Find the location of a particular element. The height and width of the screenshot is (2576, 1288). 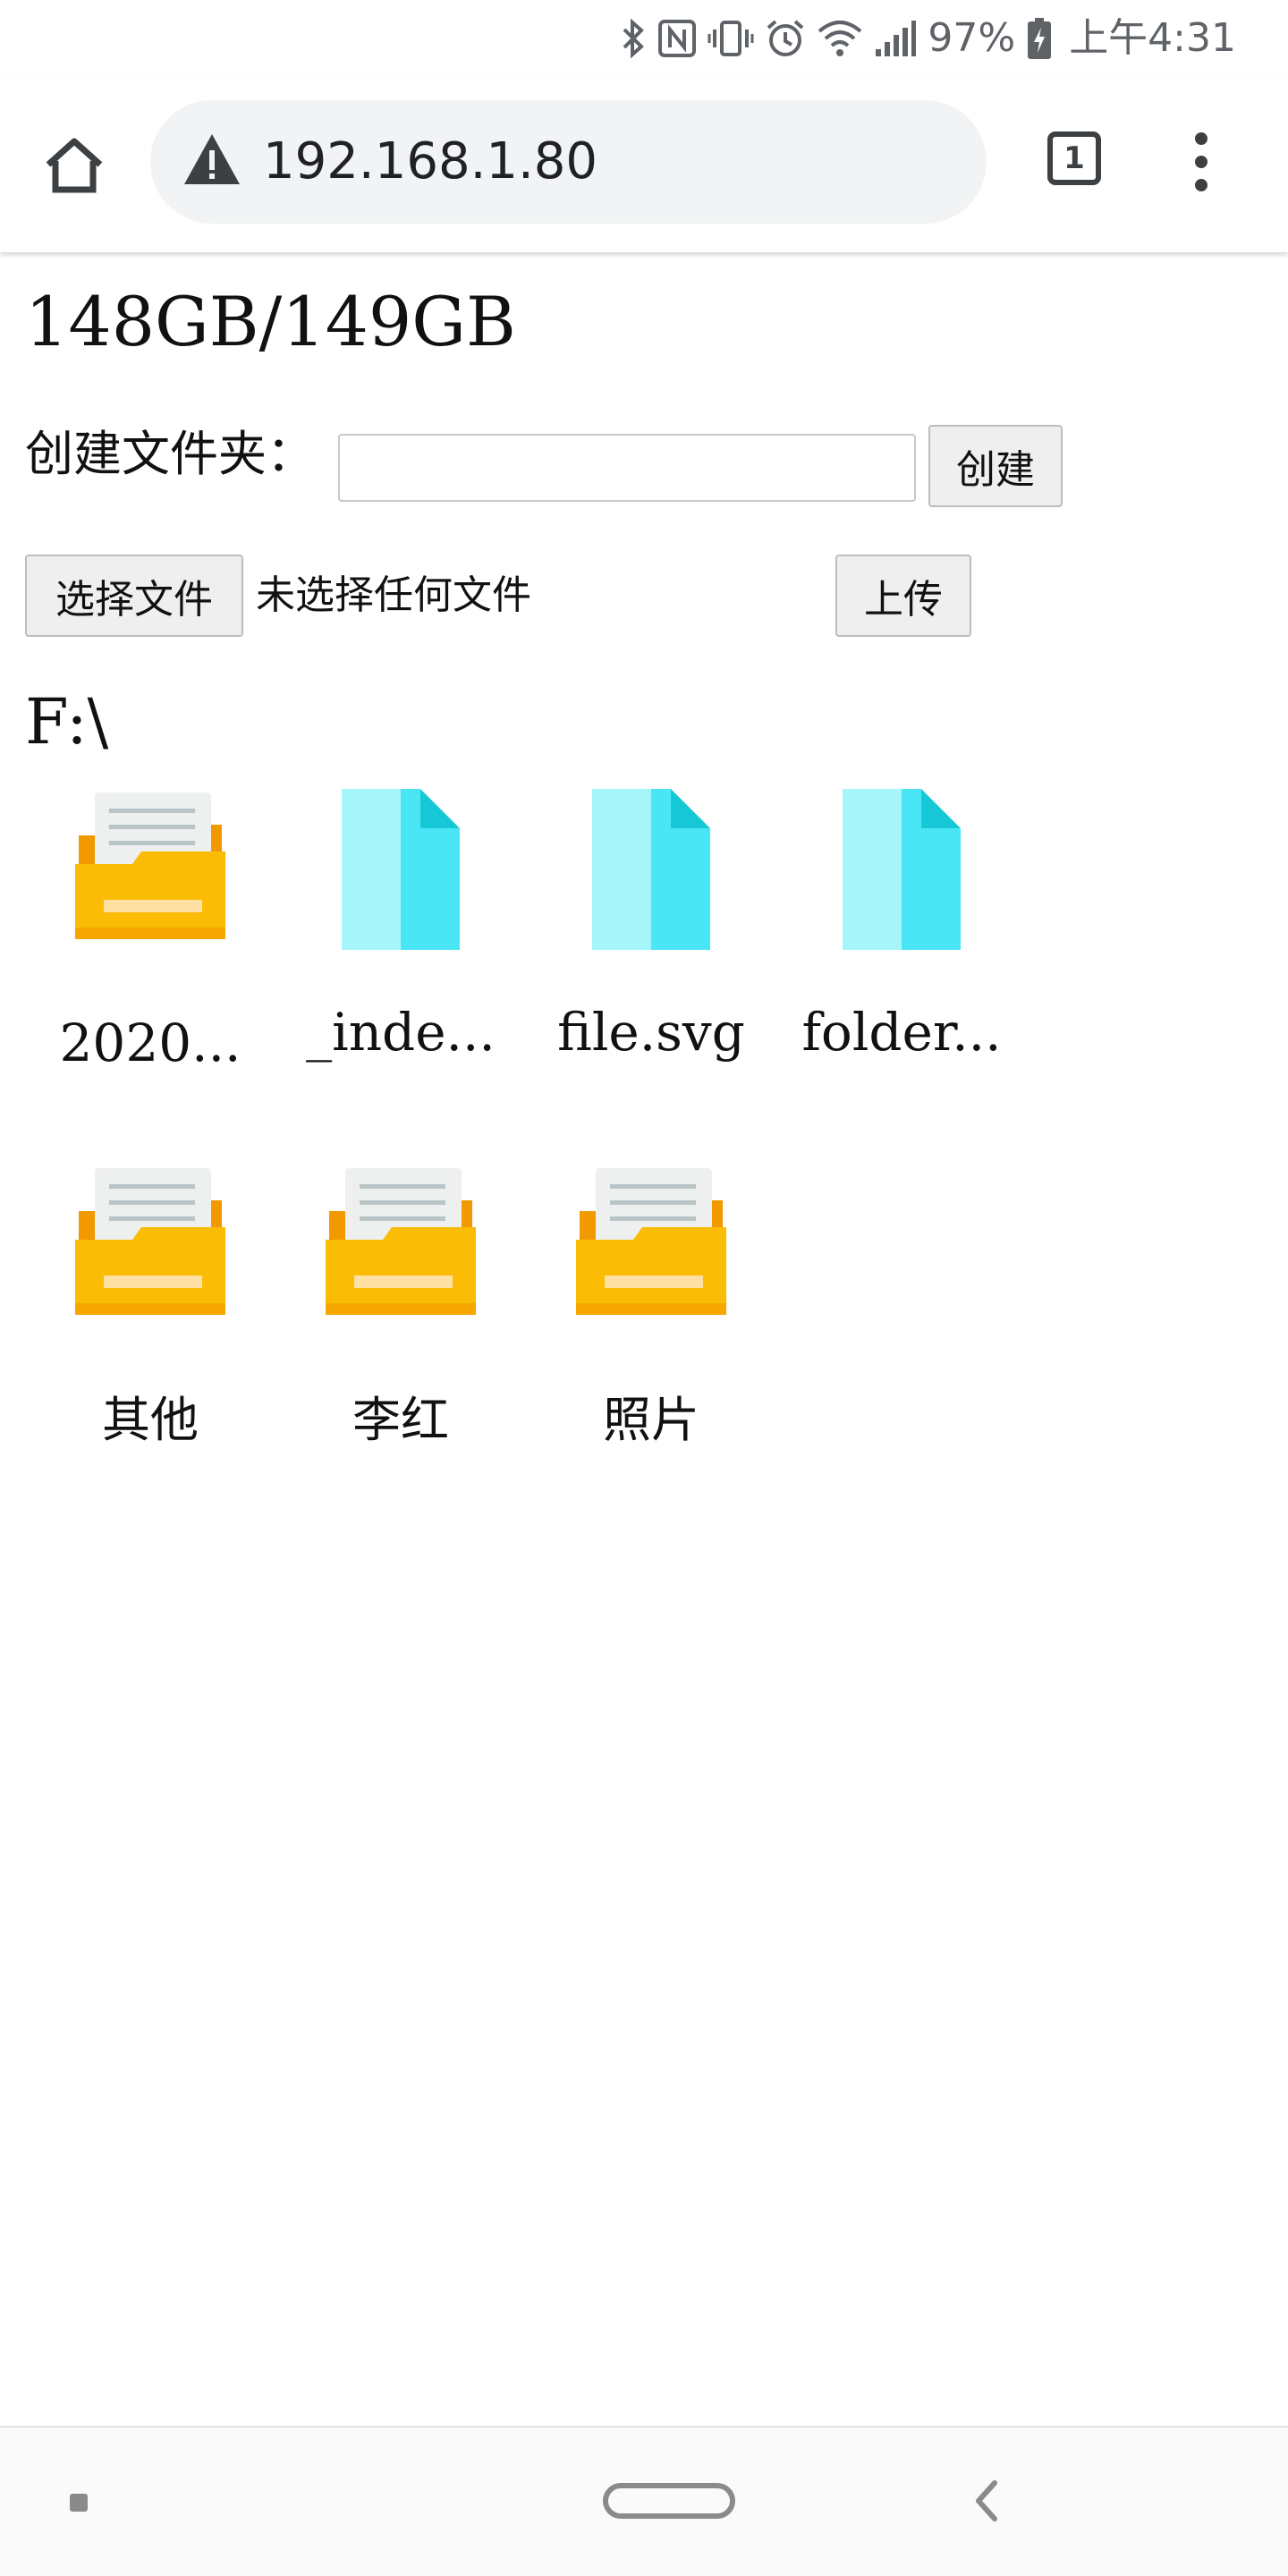

folder-item: 照片 is located at coordinates (651, 1352).